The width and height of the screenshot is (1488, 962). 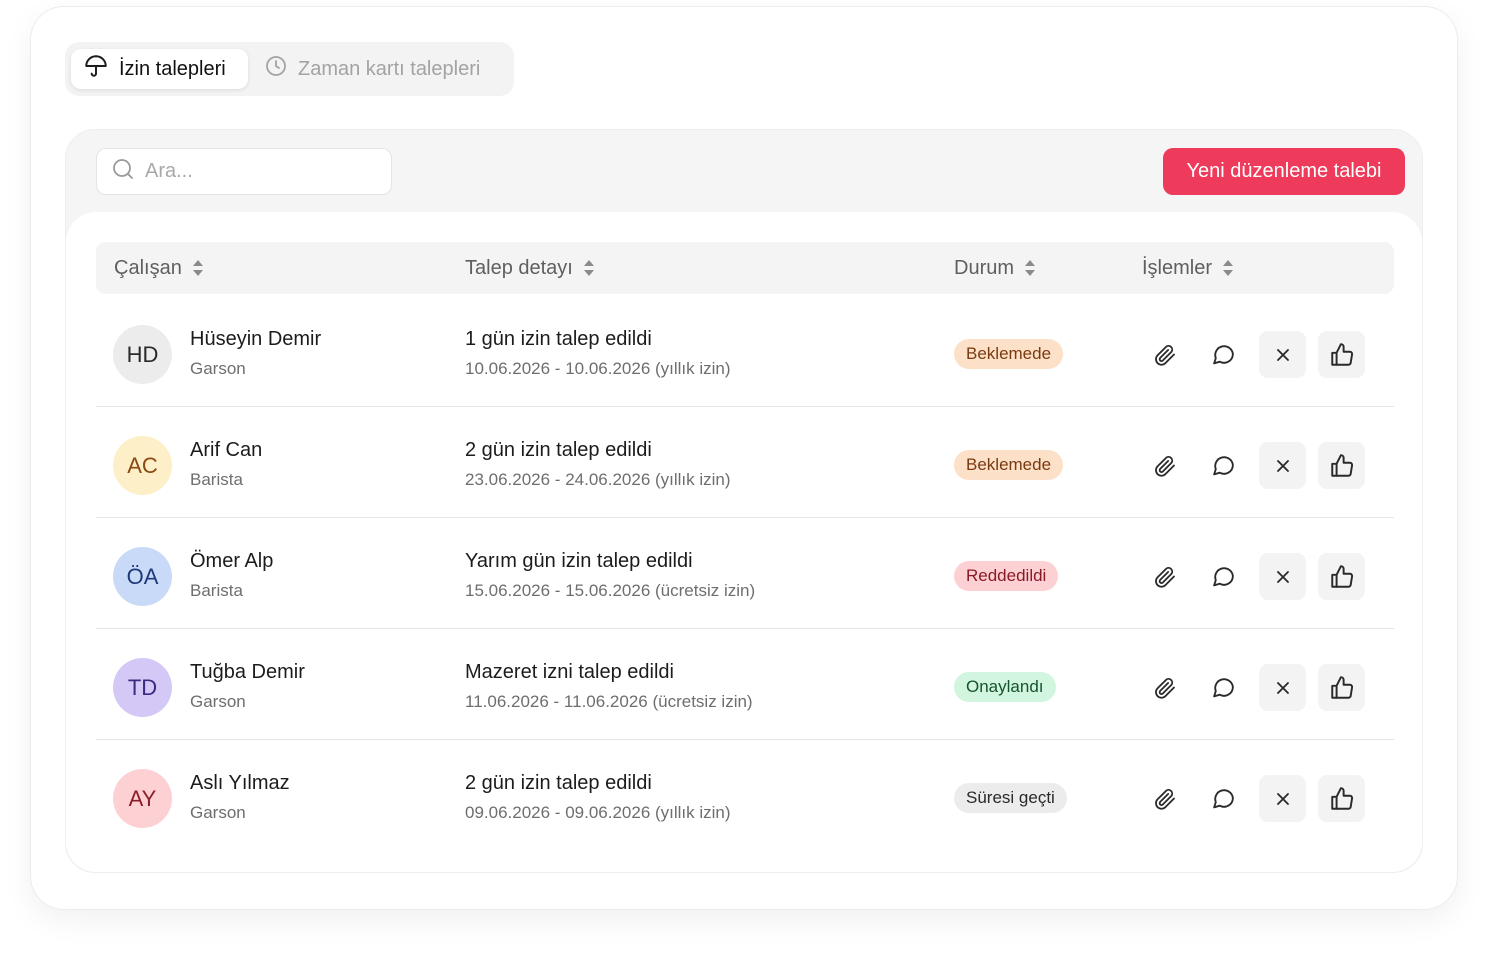 What do you see at coordinates (1177, 267) in the screenshot?
I see `column-label: İşlemler` at bounding box center [1177, 267].